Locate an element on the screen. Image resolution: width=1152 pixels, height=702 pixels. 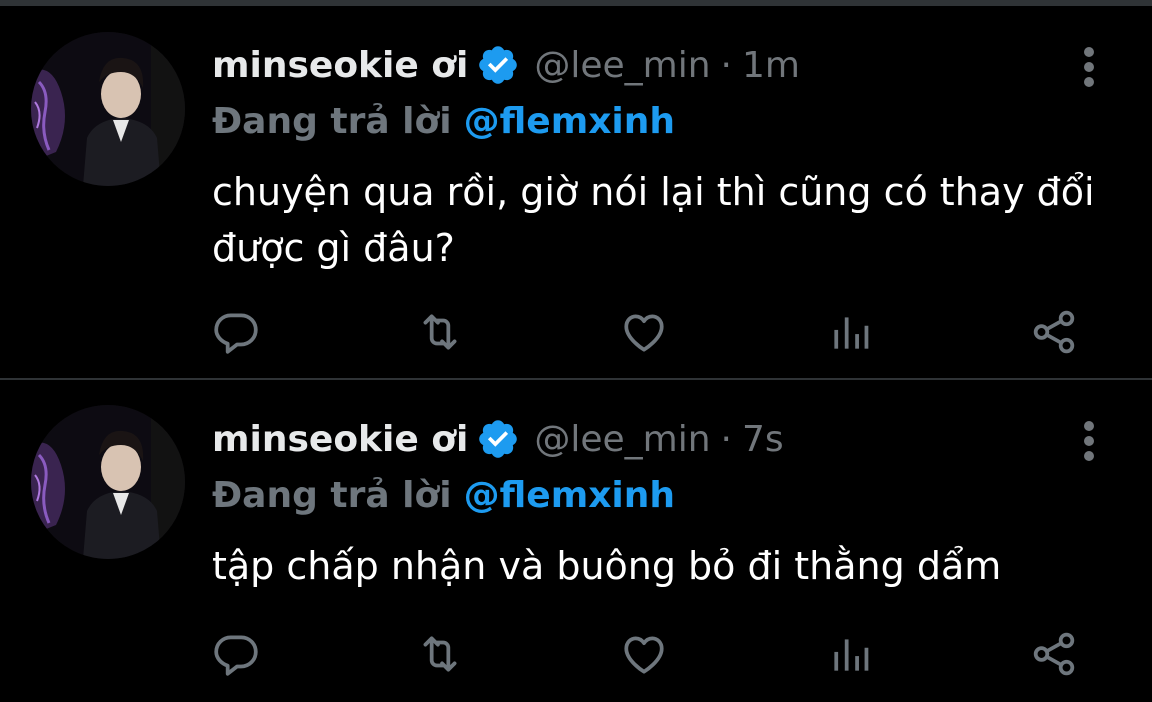
tweet-header: minseokie ơi @lee_min · 1m is located at coordinates (506, 65).